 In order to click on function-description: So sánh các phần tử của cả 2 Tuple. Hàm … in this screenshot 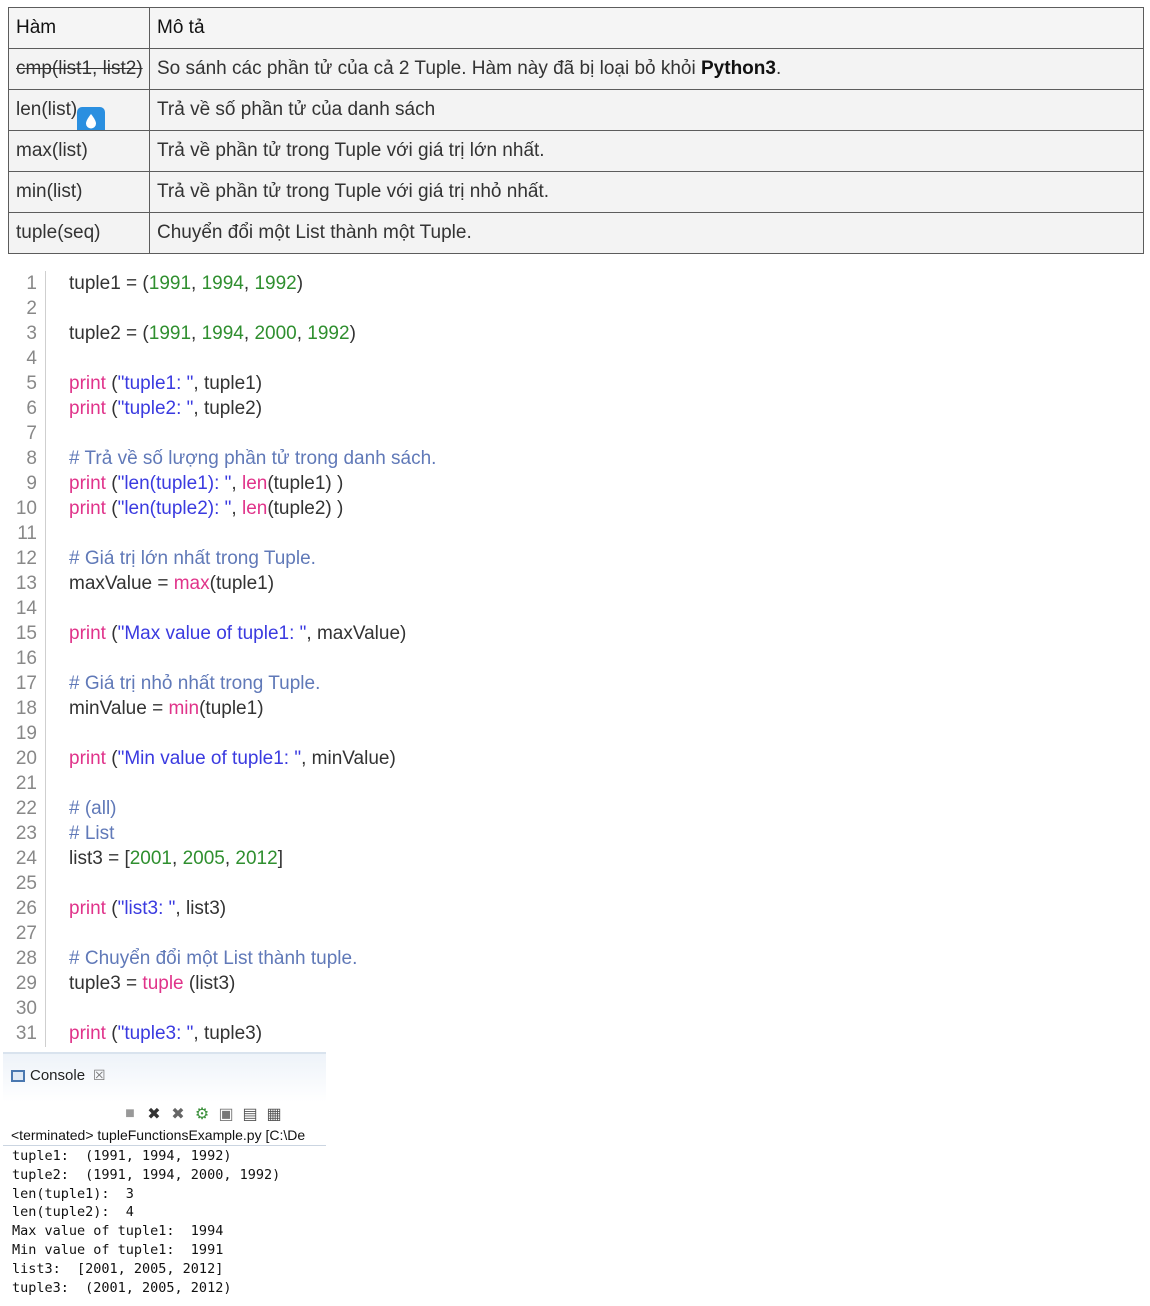, I will do `click(646, 69)`.